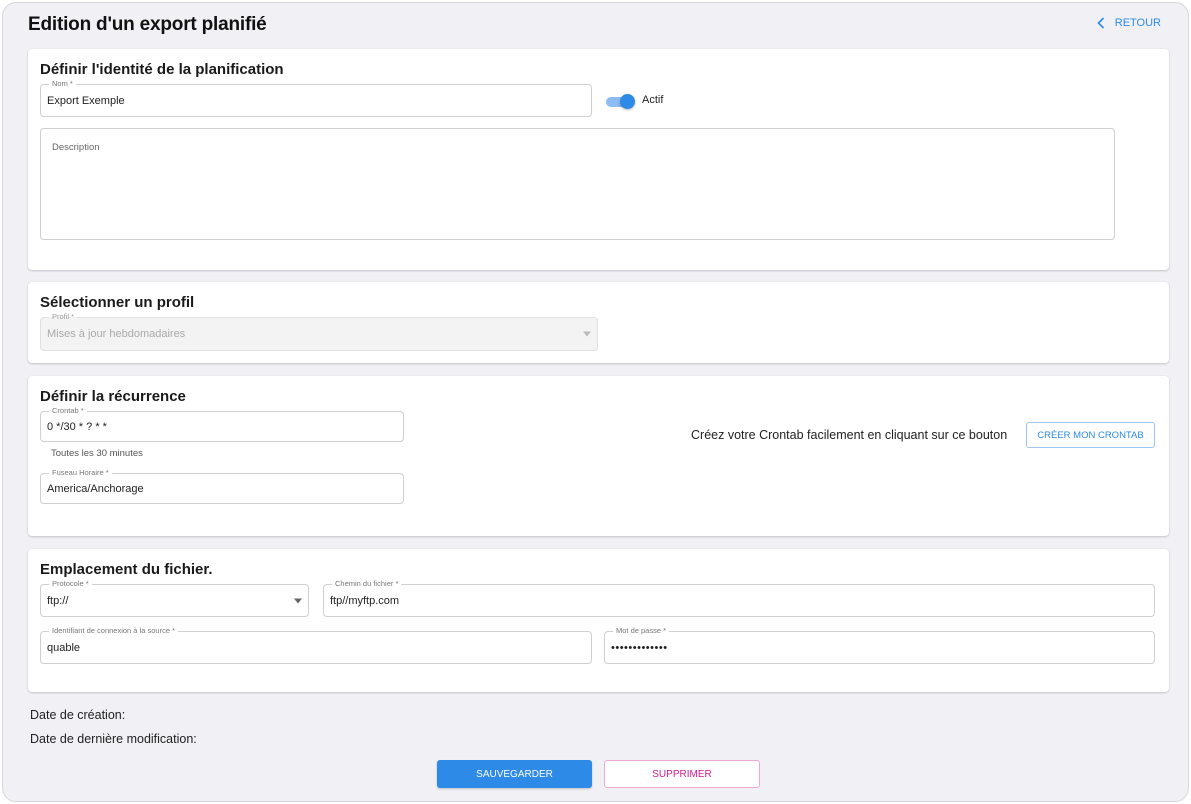 This screenshot has height=804, width=1191. Describe the element at coordinates (641, 631) in the screenshot. I see `password-label: Mot de passe *` at that location.